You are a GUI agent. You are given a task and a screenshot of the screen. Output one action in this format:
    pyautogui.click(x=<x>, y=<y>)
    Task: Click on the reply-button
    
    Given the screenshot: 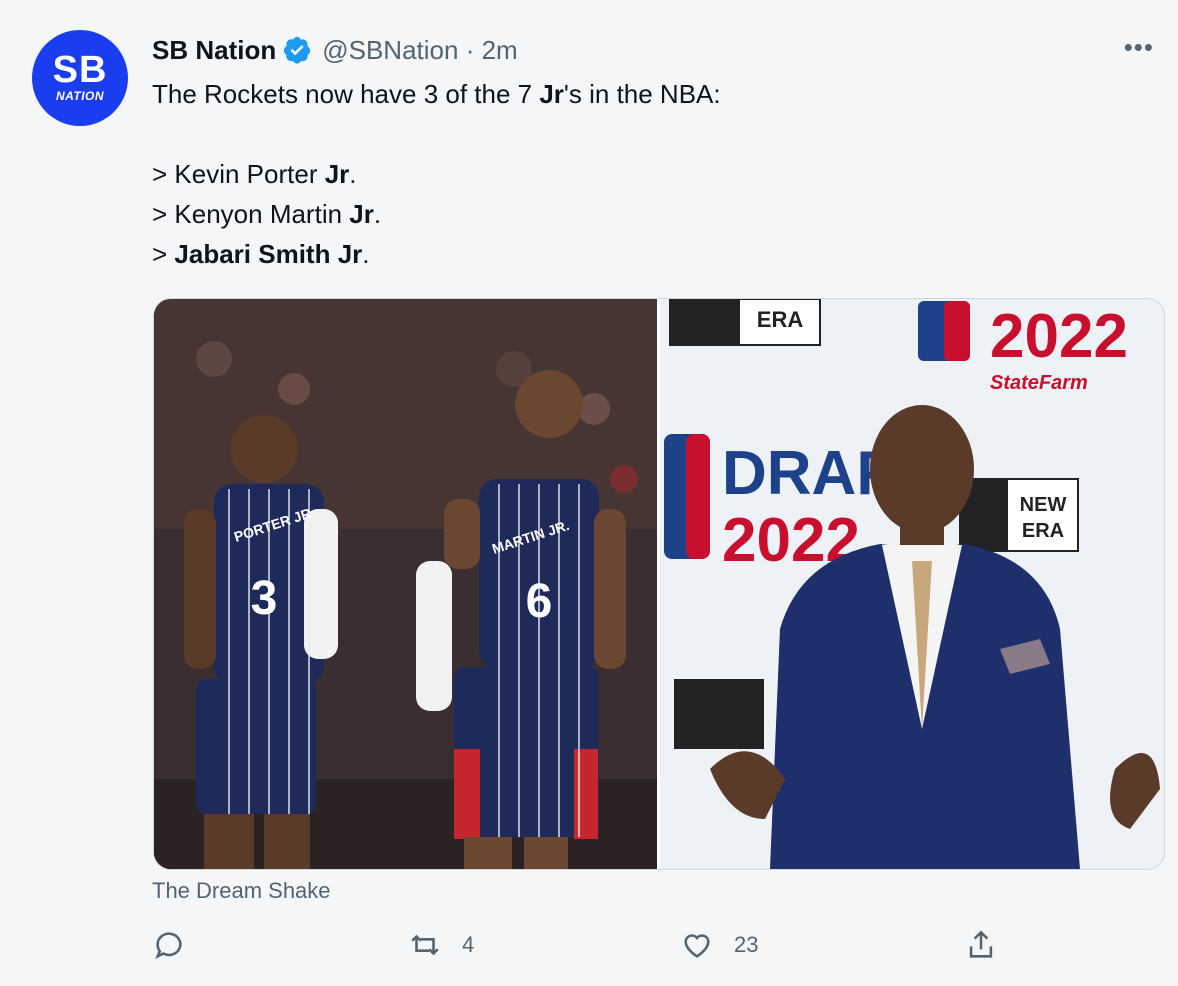 What is the action you would take?
    pyautogui.click(x=179, y=945)
    